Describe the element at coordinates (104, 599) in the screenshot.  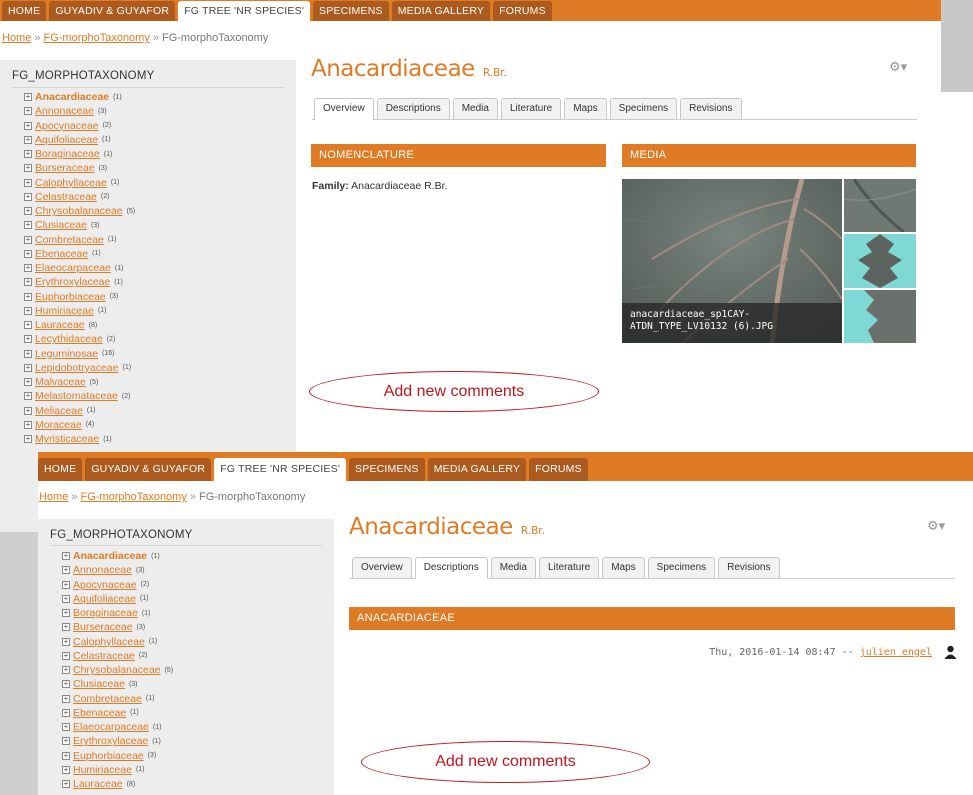
I see `tree-item-link: Aquifoliaceae` at that location.